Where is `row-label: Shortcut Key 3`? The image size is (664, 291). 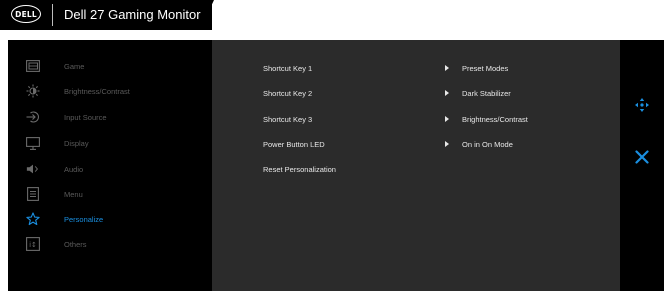
row-label: Shortcut Key 3 is located at coordinates (288, 119).